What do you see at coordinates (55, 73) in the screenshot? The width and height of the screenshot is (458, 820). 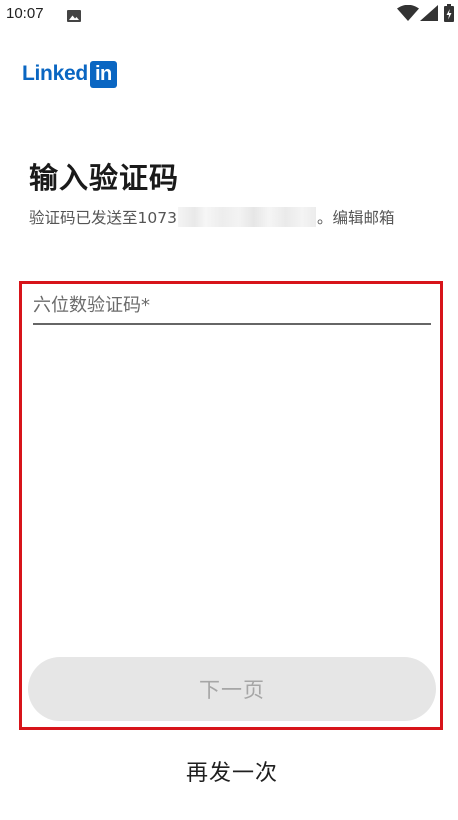 I see `logo-text: Linked` at bounding box center [55, 73].